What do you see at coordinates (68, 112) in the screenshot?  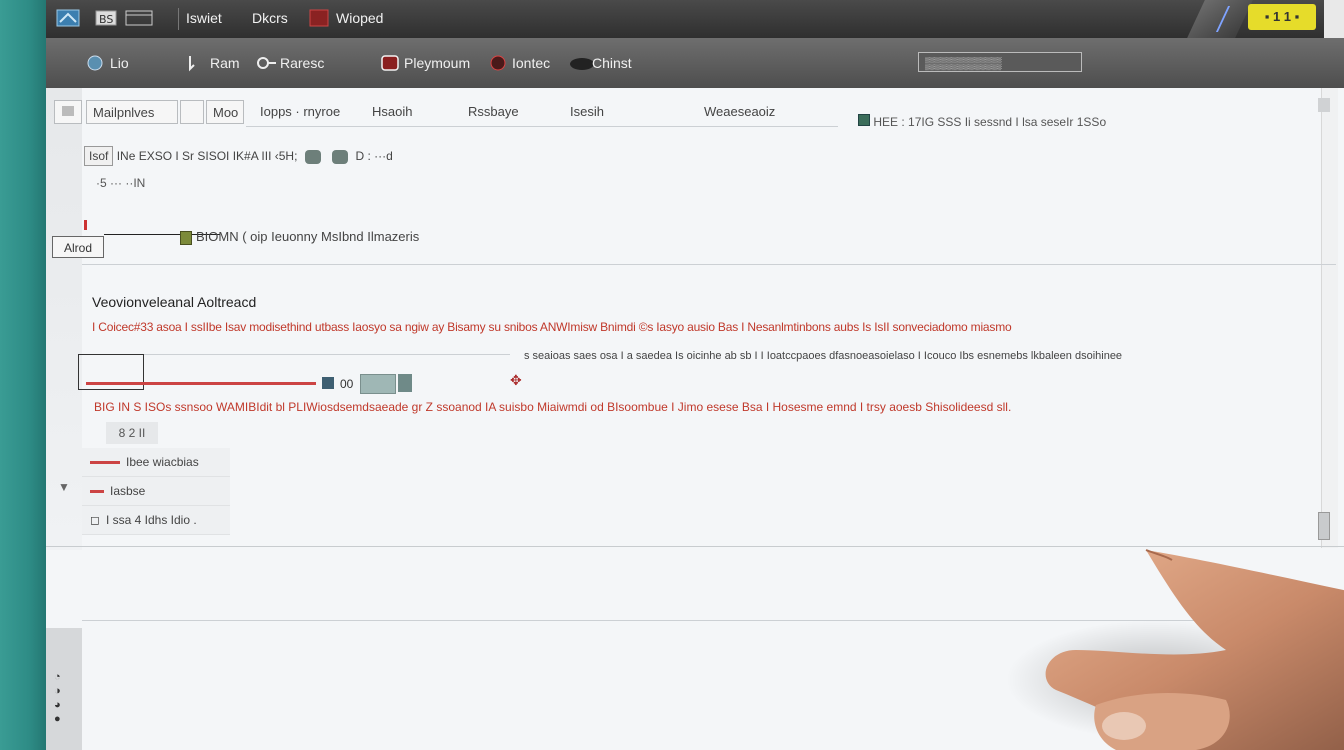 I see `tab-icon-grid` at bounding box center [68, 112].